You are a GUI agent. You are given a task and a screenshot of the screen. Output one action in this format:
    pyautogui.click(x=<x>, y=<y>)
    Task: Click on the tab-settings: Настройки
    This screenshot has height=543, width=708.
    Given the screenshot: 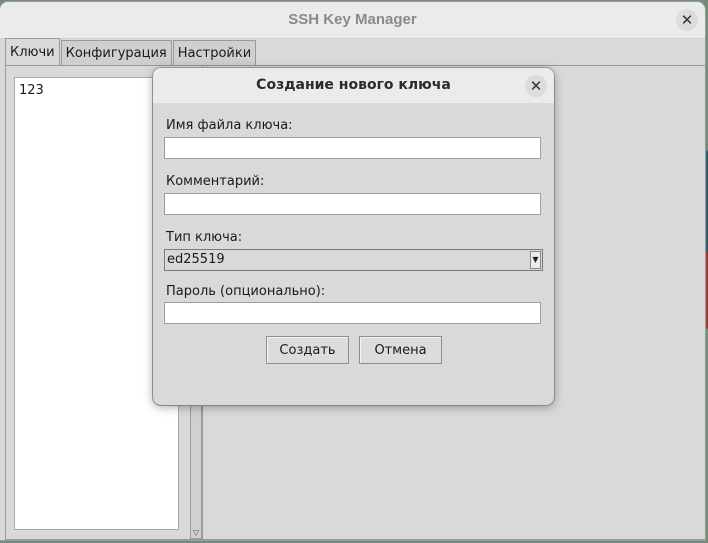 What is the action you would take?
    pyautogui.click(x=214, y=52)
    